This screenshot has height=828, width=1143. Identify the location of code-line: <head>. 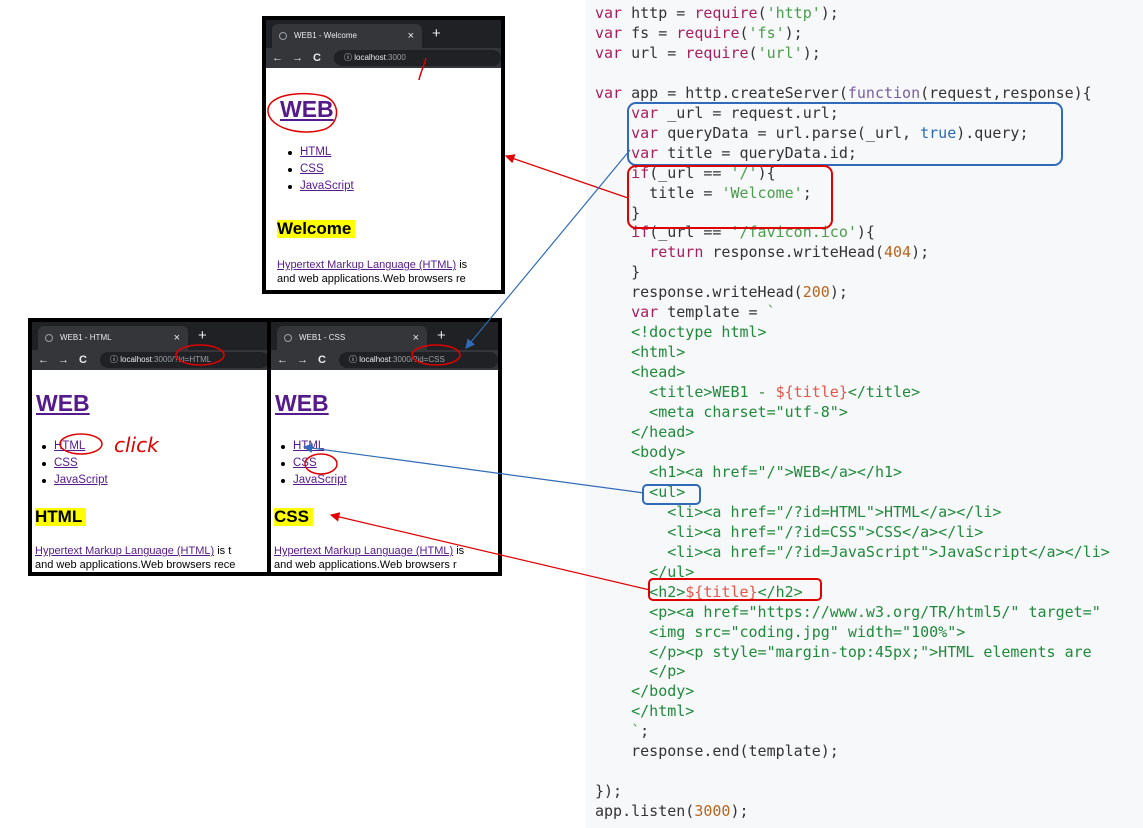
(640, 372).